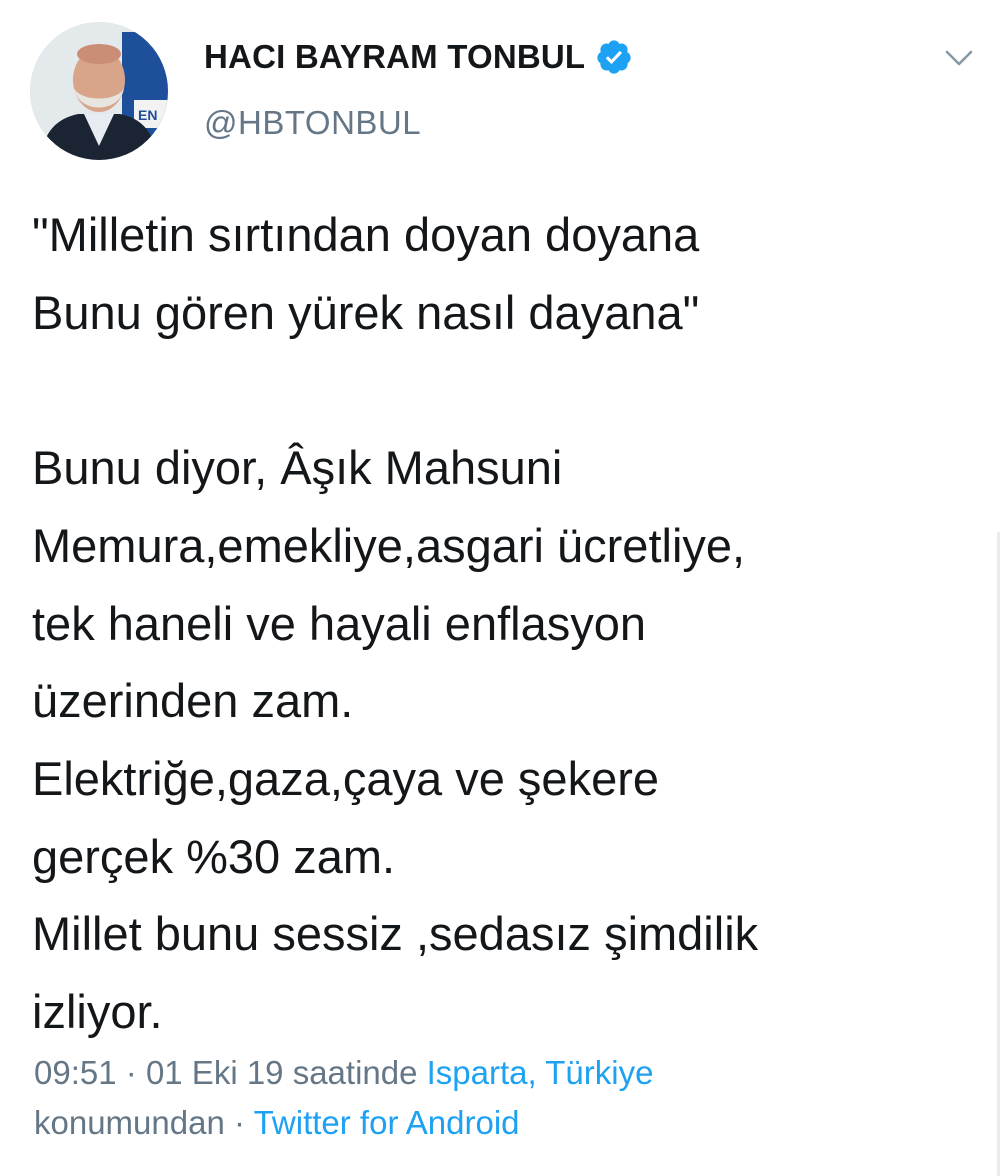 This screenshot has height=1176, width=1000. What do you see at coordinates (345, 778) in the screenshot?
I see `tweet-text-line: Elektriğe,gaza,çaya ve şekere` at bounding box center [345, 778].